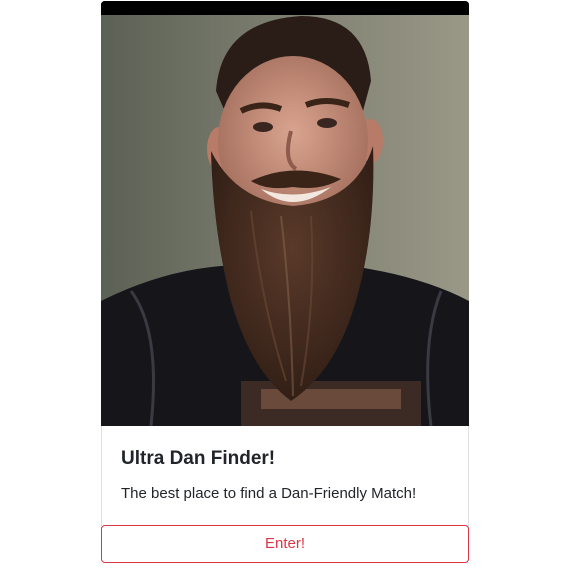 This screenshot has width=581, height=581. I want to click on enter-button: Enter!, so click(285, 544).